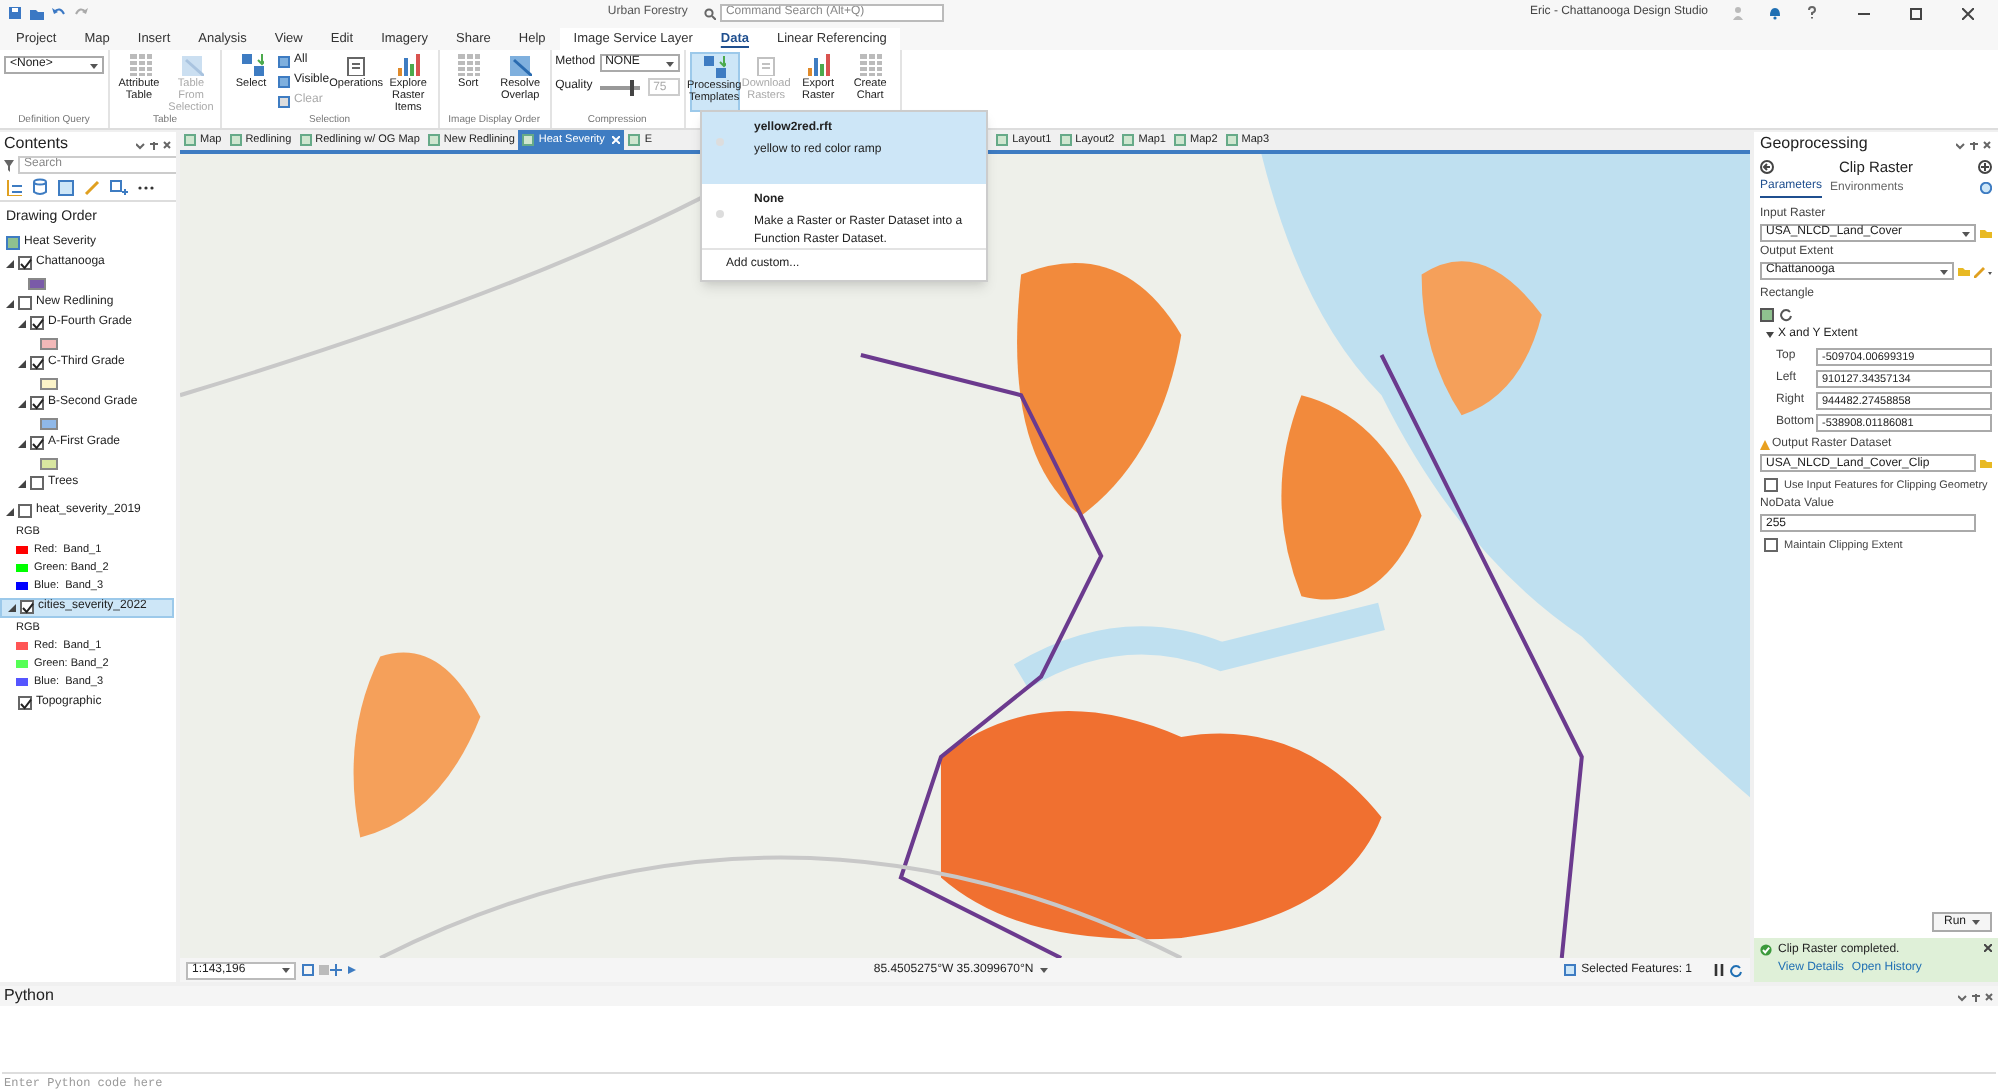  I want to click on undo-icon, so click(59, 13).